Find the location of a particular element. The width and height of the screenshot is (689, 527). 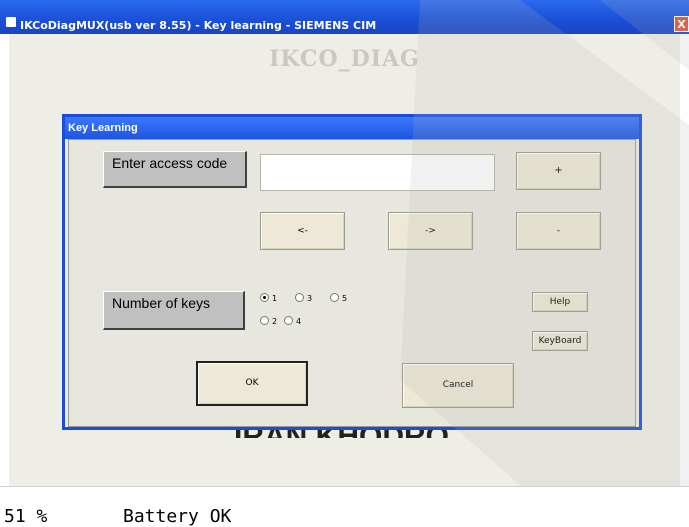

key-option-2: 2 is located at coordinates (268, 321).